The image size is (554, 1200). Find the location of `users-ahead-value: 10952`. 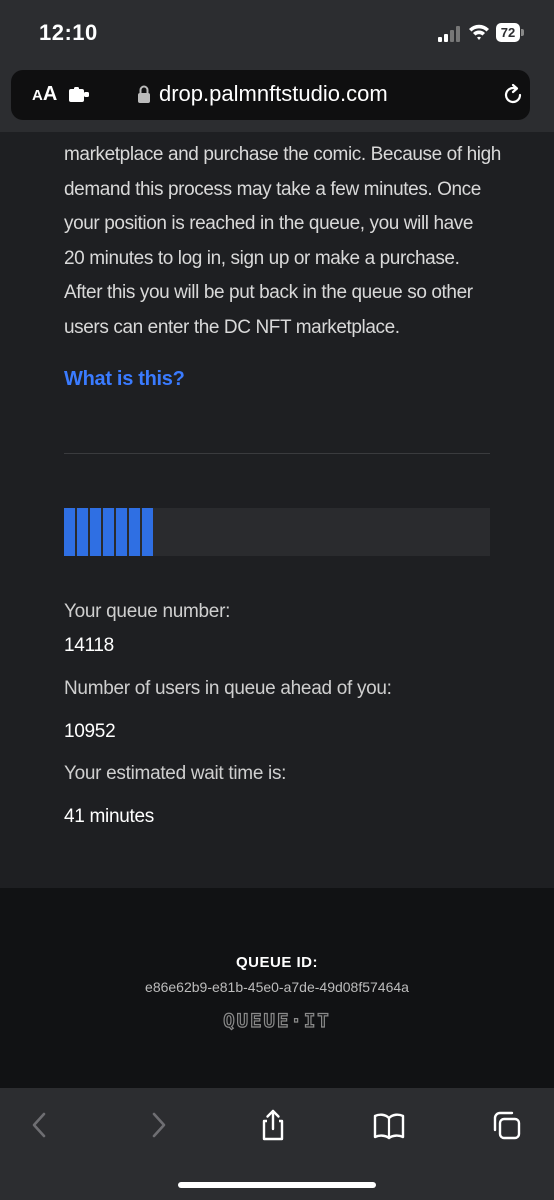

users-ahead-value: 10952 is located at coordinates (90, 731).